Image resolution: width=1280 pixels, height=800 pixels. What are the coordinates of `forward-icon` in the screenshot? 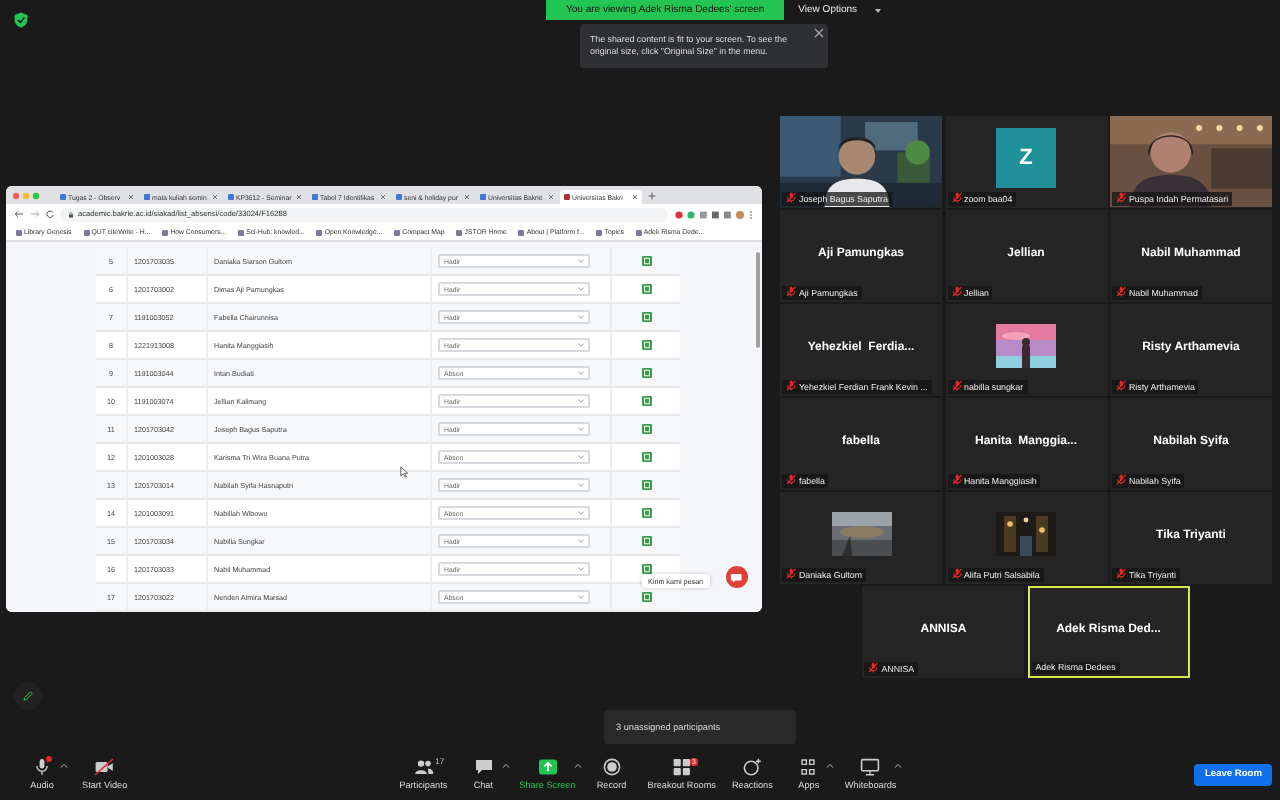 It's located at (35, 214).